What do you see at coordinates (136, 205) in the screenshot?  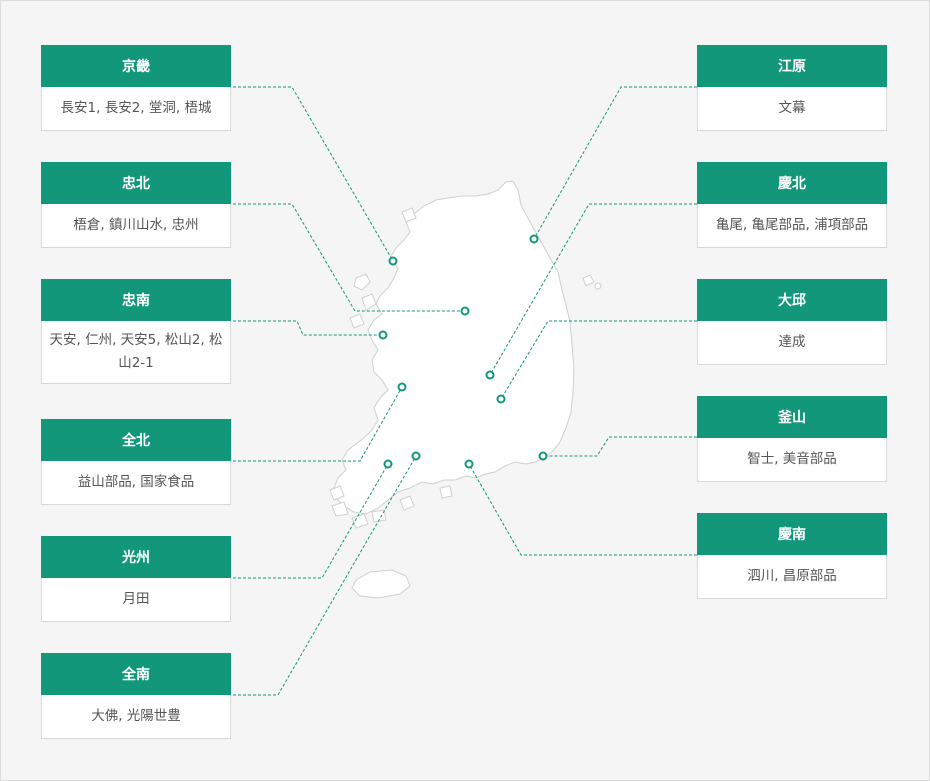 I see `region-card-chungbuk: 忠北 梧倉, 鎮川山水, 忠州` at bounding box center [136, 205].